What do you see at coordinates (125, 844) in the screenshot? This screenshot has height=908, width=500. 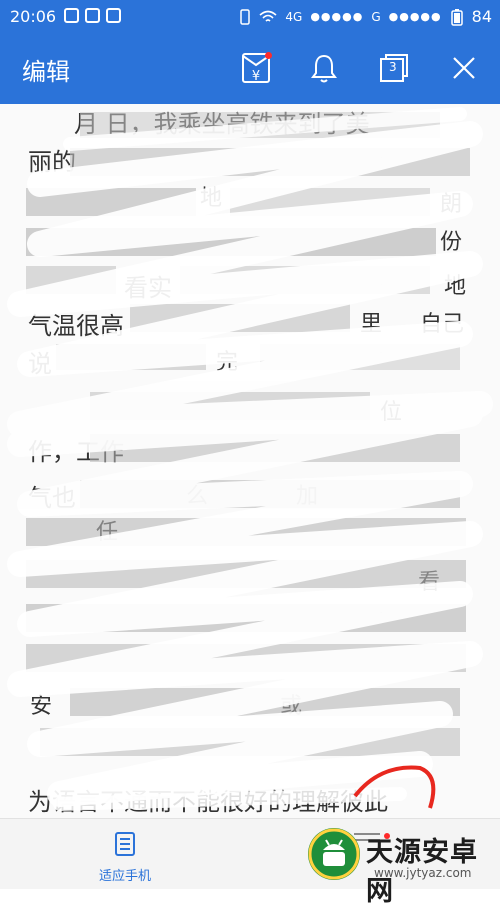 I see `document-icon` at bounding box center [125, 844].